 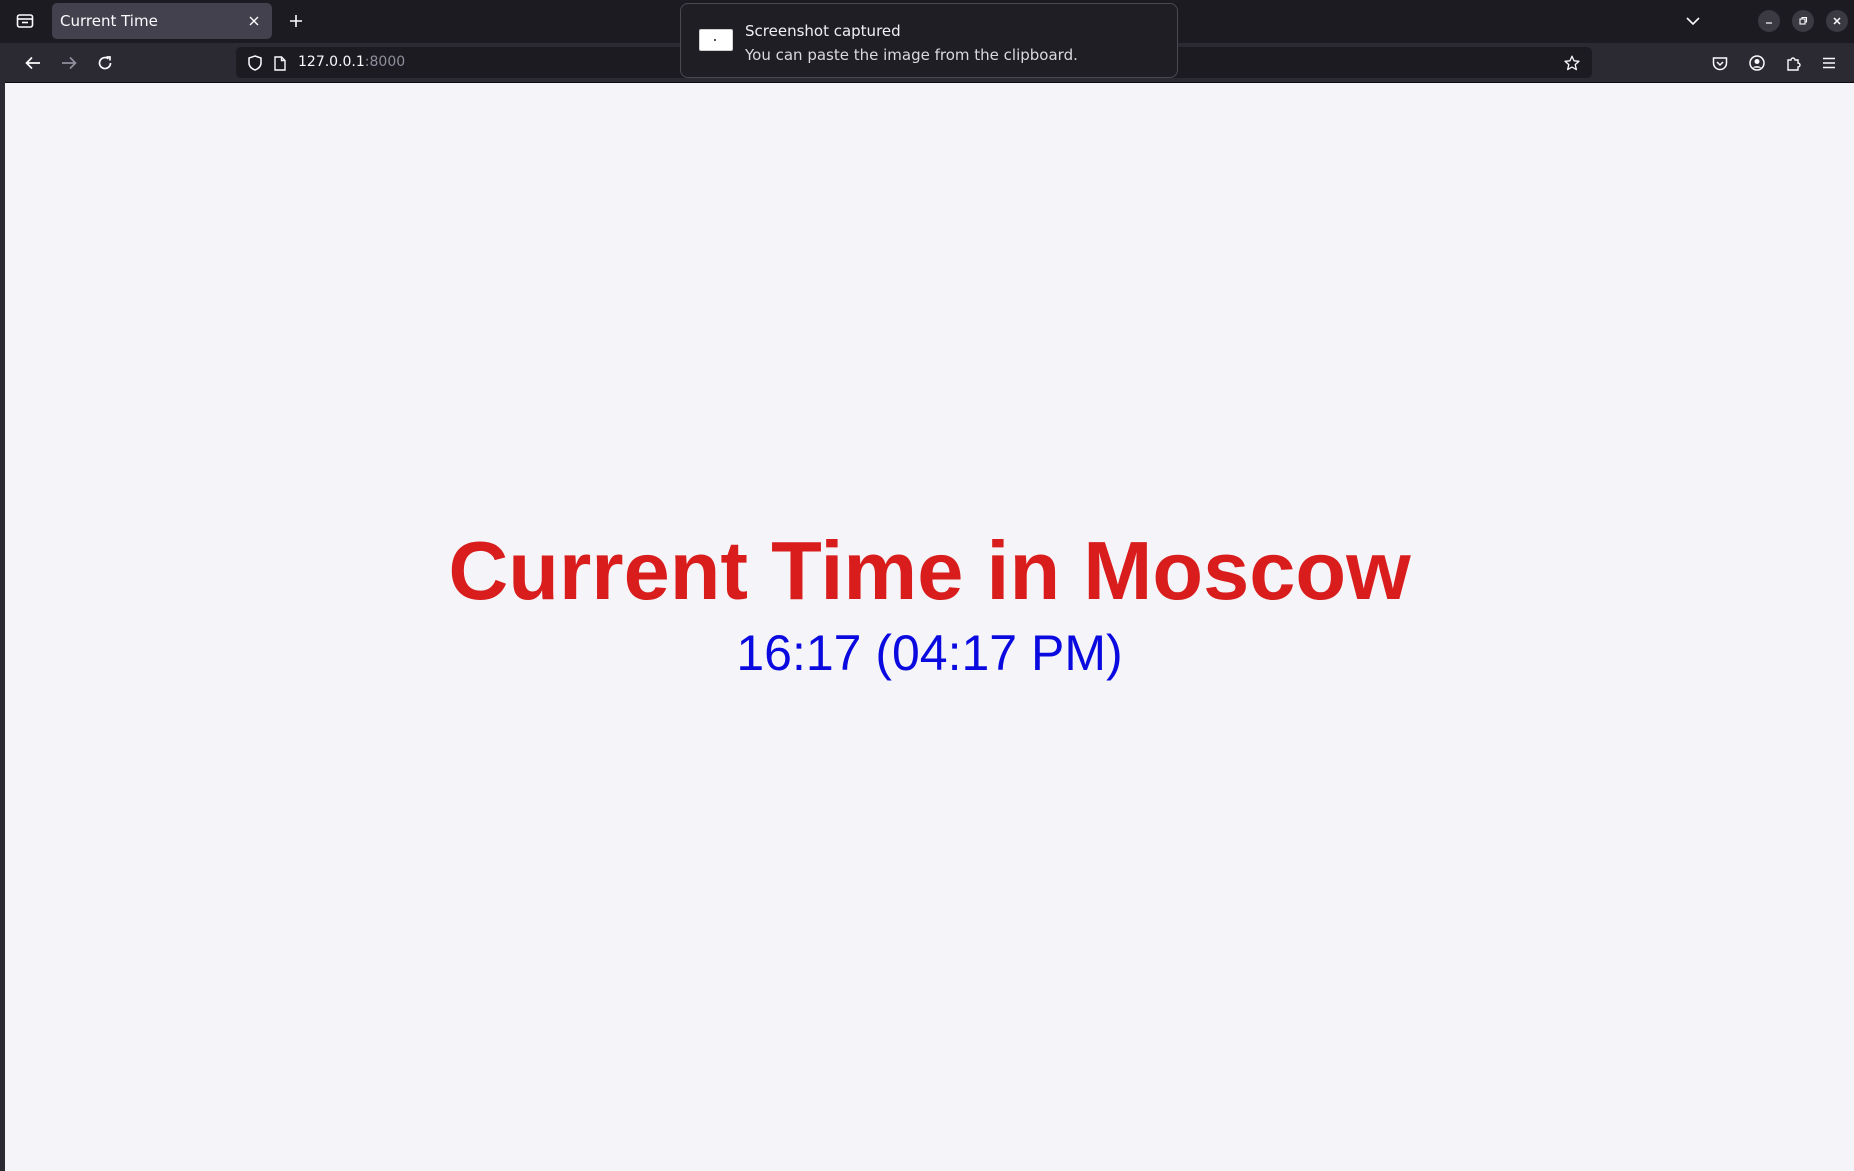 I want to click on minimize-window-icon, so click(x=1769, y=21).